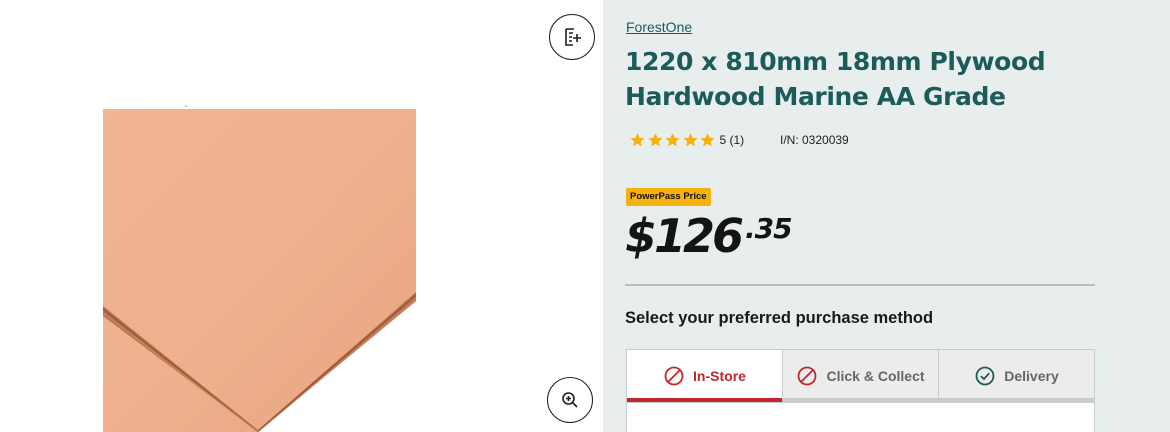 This screenshot has width=1170, height=432. What do you see at coordinates (668, 197) in the screenshot?
I see `powerpass-badge: PowerPass Price` at bounding box center [668, 197].